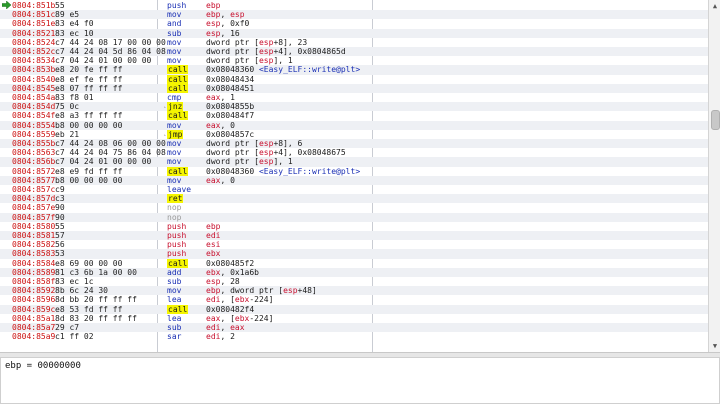  Describe the element at coordinates (34, 226) in the screenshot. I see `address-cell: 0804:8580` at that location.